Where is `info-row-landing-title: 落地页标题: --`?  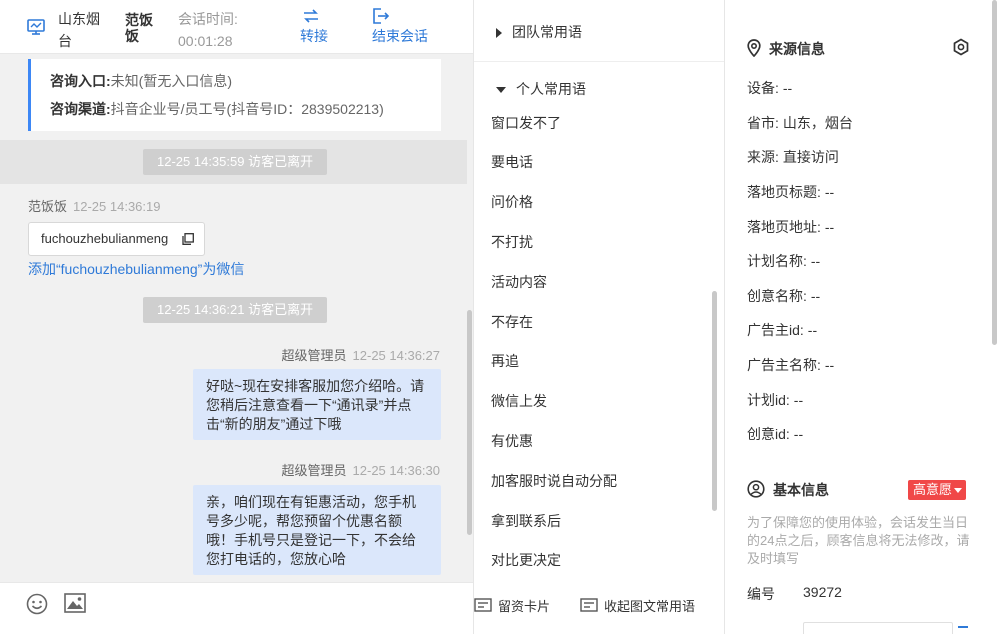
info-row-landing-title: 落地页标题: -- is located at coordinates (790, 192).